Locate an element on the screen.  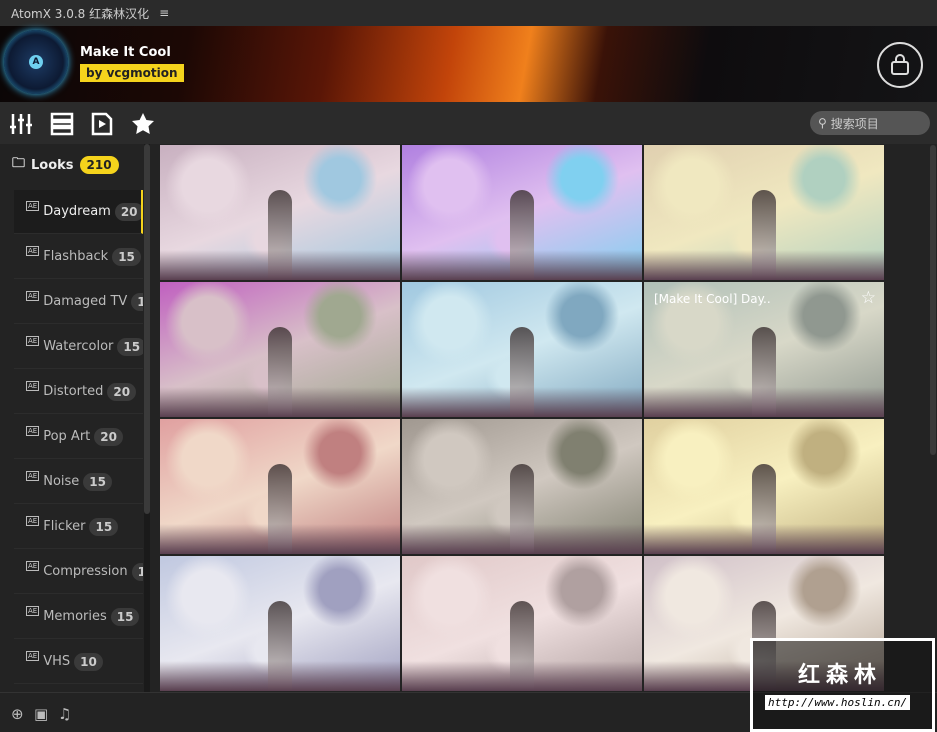
pack-title: Make It Cool is located at coordinates (125, 52).